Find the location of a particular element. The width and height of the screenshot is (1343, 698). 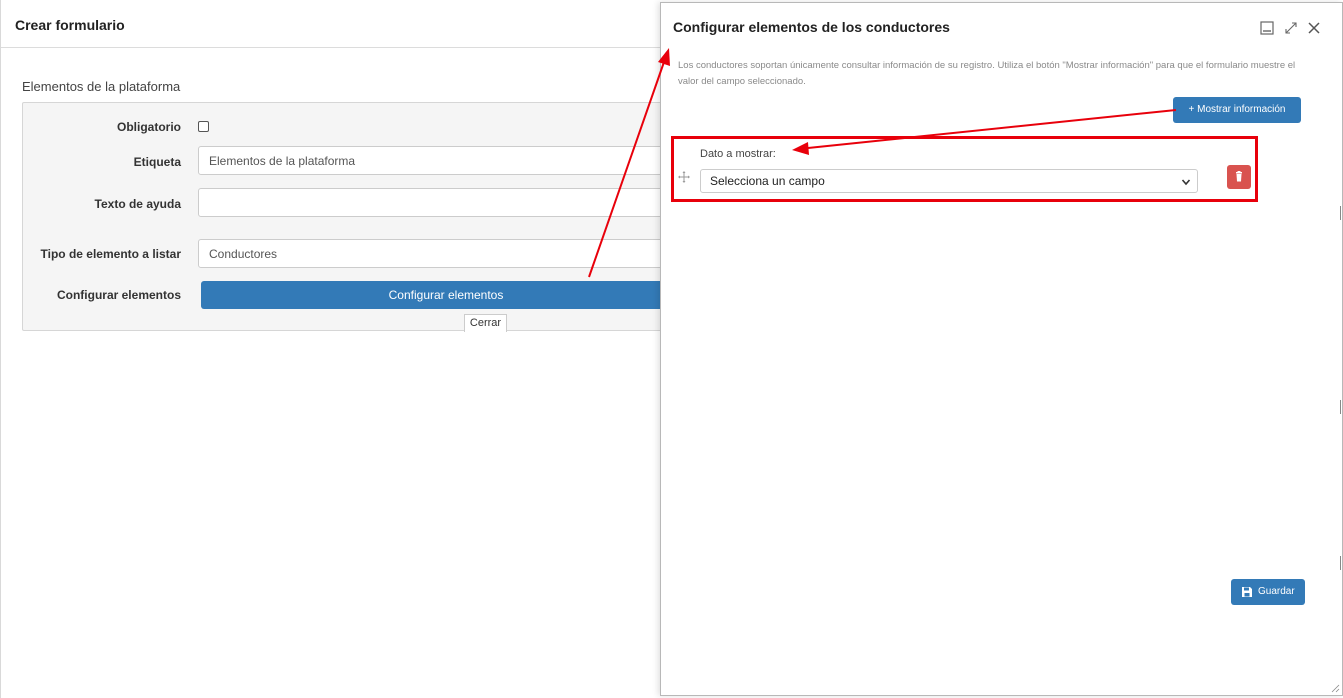

field-row: Dato a mostrar: Selecciona un campo is located at coordinates (964, 169).